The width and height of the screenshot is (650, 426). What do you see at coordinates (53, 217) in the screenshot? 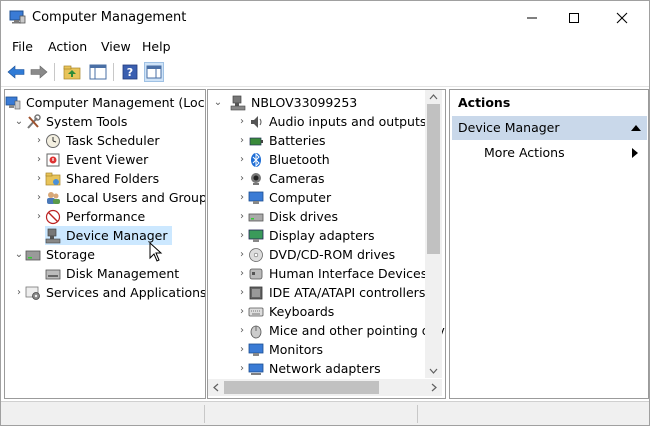
I see `performance-icon` at bounding box center [53, 217].